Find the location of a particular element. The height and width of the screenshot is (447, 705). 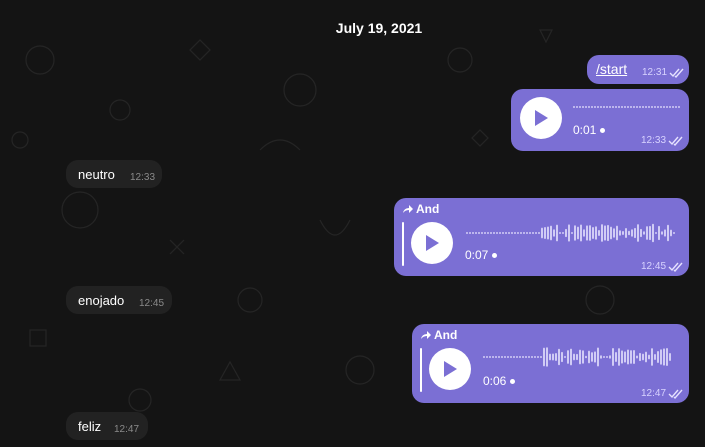

unplayed-dot is located at coordinates (495, 255).